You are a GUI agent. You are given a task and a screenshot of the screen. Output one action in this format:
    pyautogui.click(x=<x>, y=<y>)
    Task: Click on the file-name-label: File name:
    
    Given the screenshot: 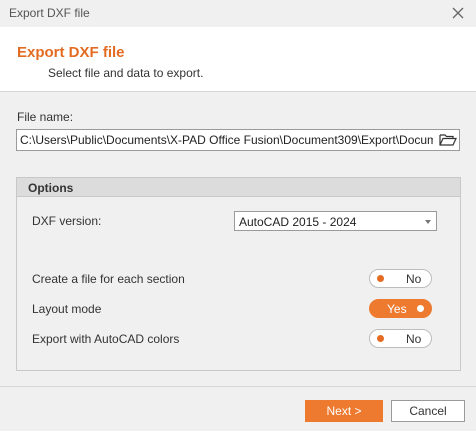 What is the action you would take?
    pyautogui.click(x=45, y=117)
    